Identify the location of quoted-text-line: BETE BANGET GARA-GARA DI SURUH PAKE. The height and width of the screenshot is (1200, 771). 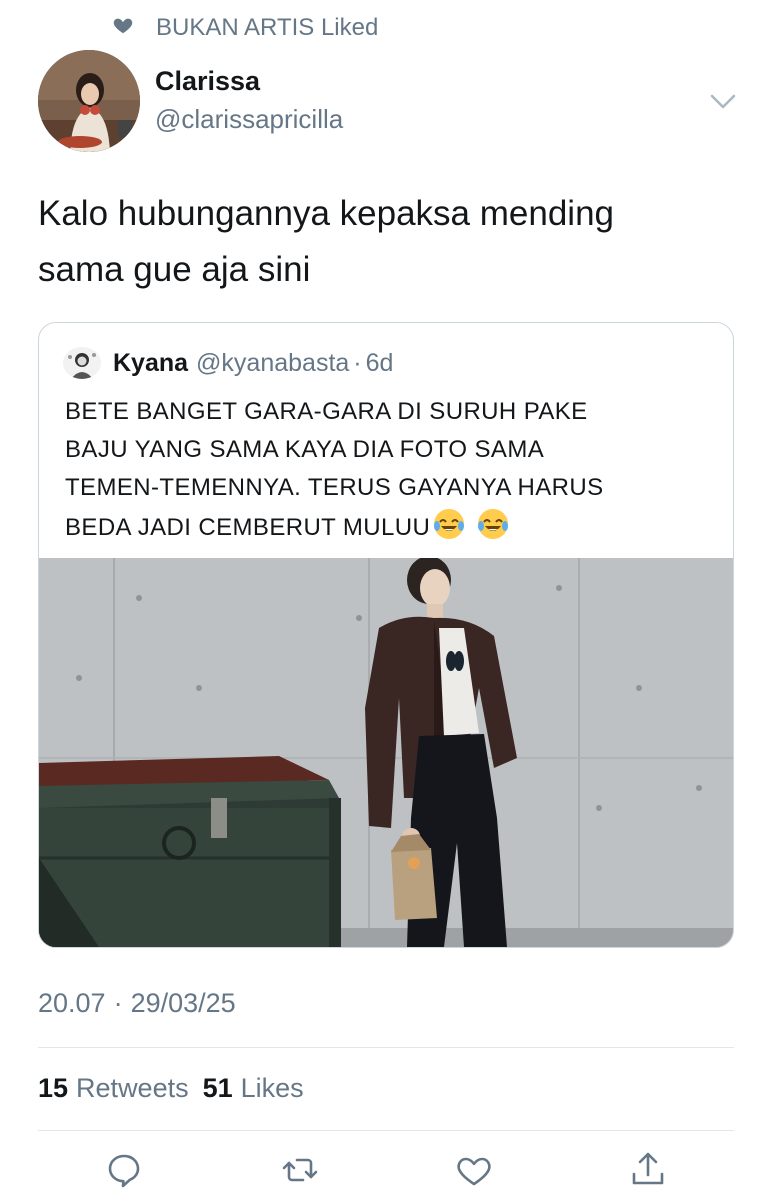
(326, 411).